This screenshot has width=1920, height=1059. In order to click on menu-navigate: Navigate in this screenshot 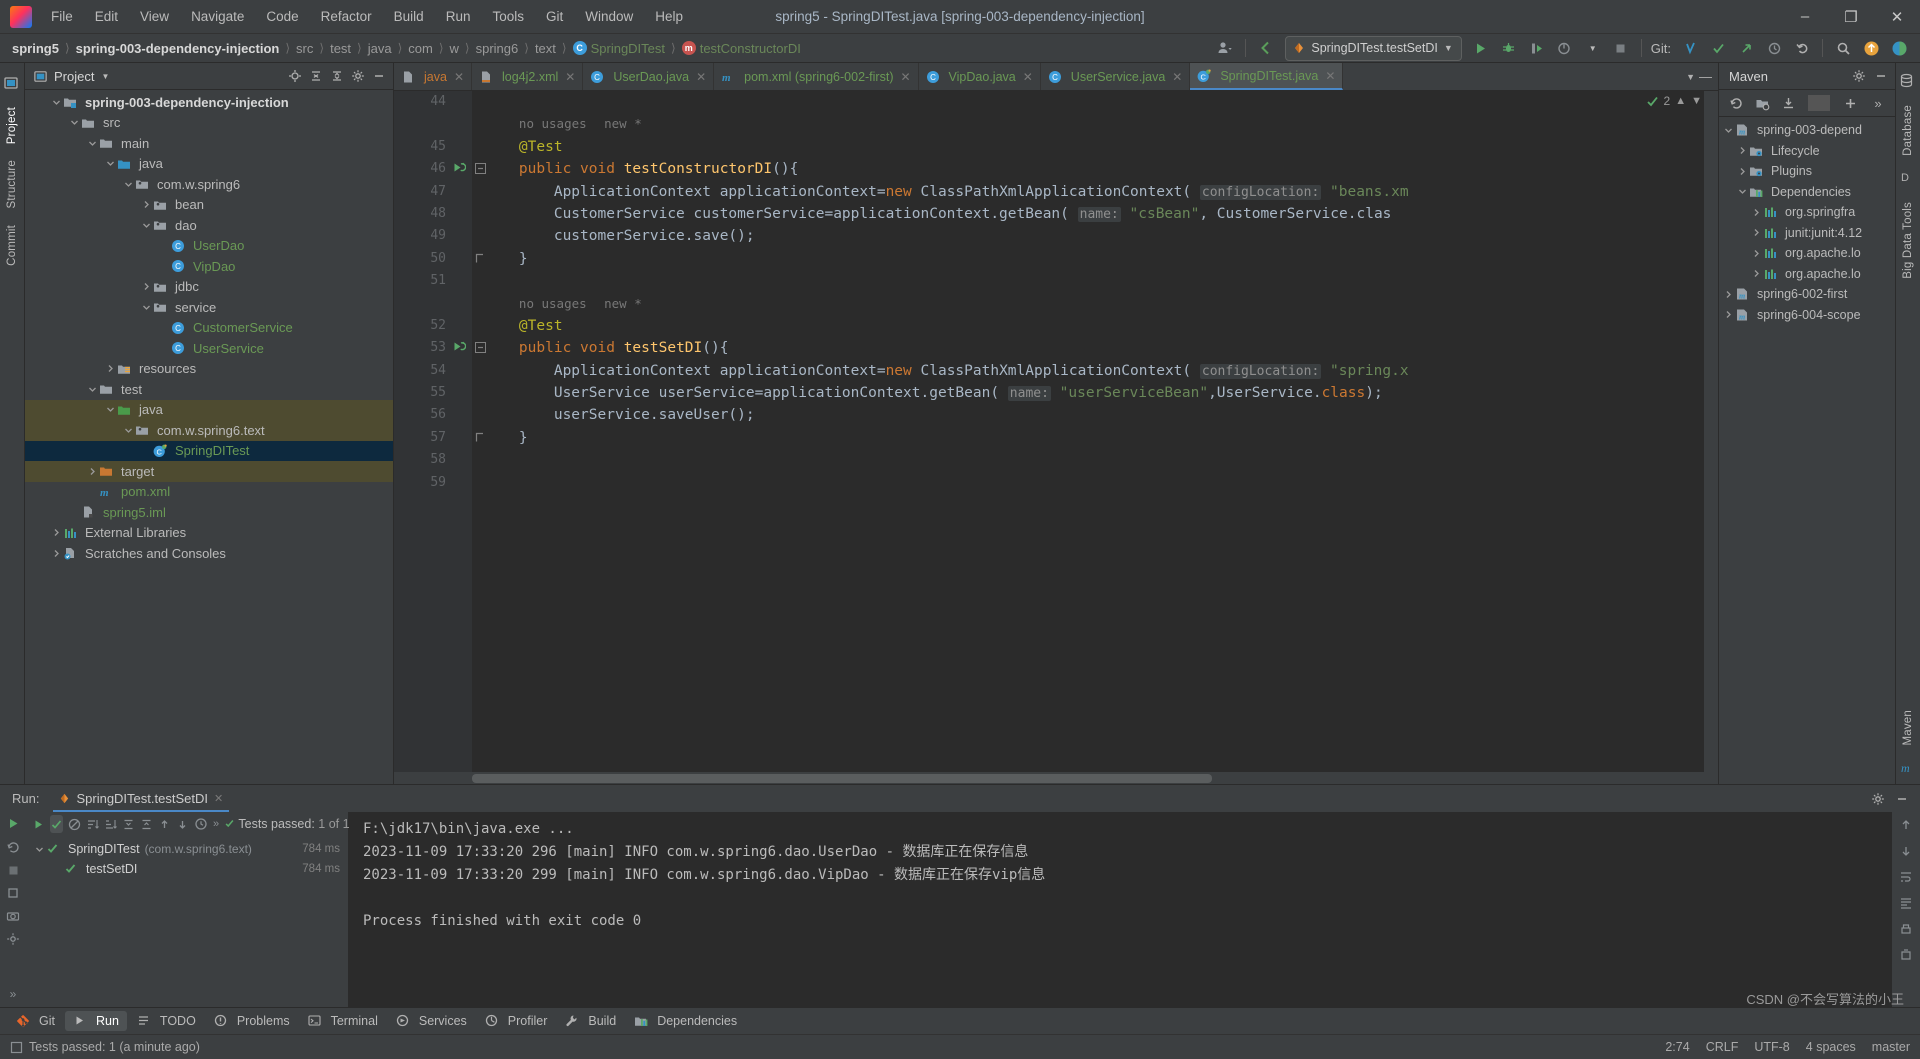, I will do `click(217, 16)`.